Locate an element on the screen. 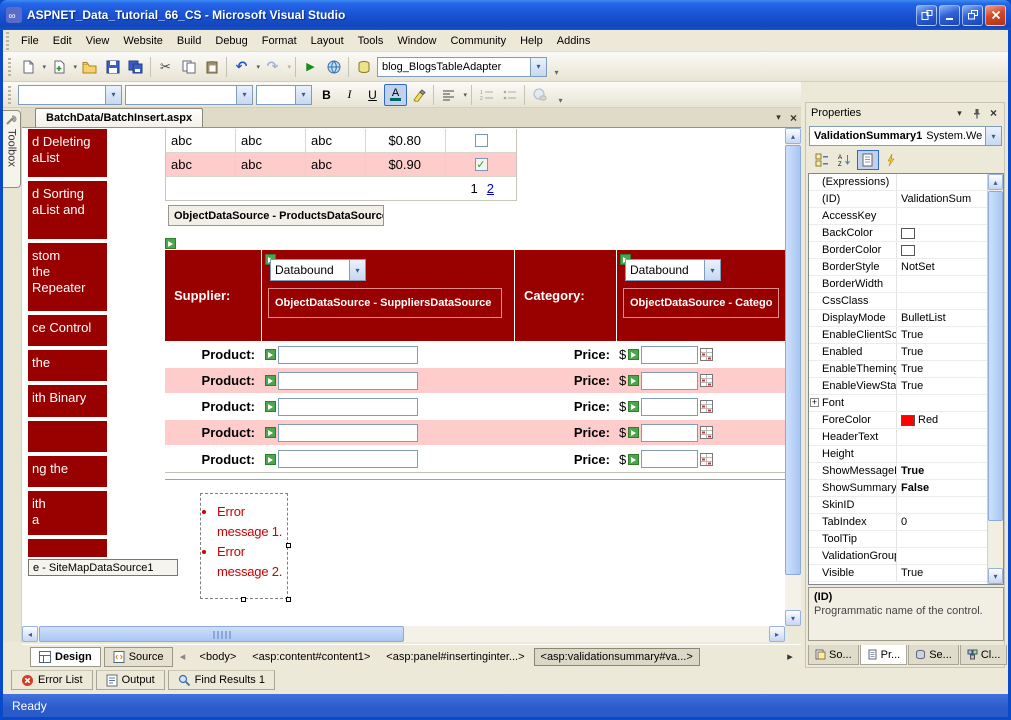  property-row: ShowMessageBo True is located at coordinates (898, 471).